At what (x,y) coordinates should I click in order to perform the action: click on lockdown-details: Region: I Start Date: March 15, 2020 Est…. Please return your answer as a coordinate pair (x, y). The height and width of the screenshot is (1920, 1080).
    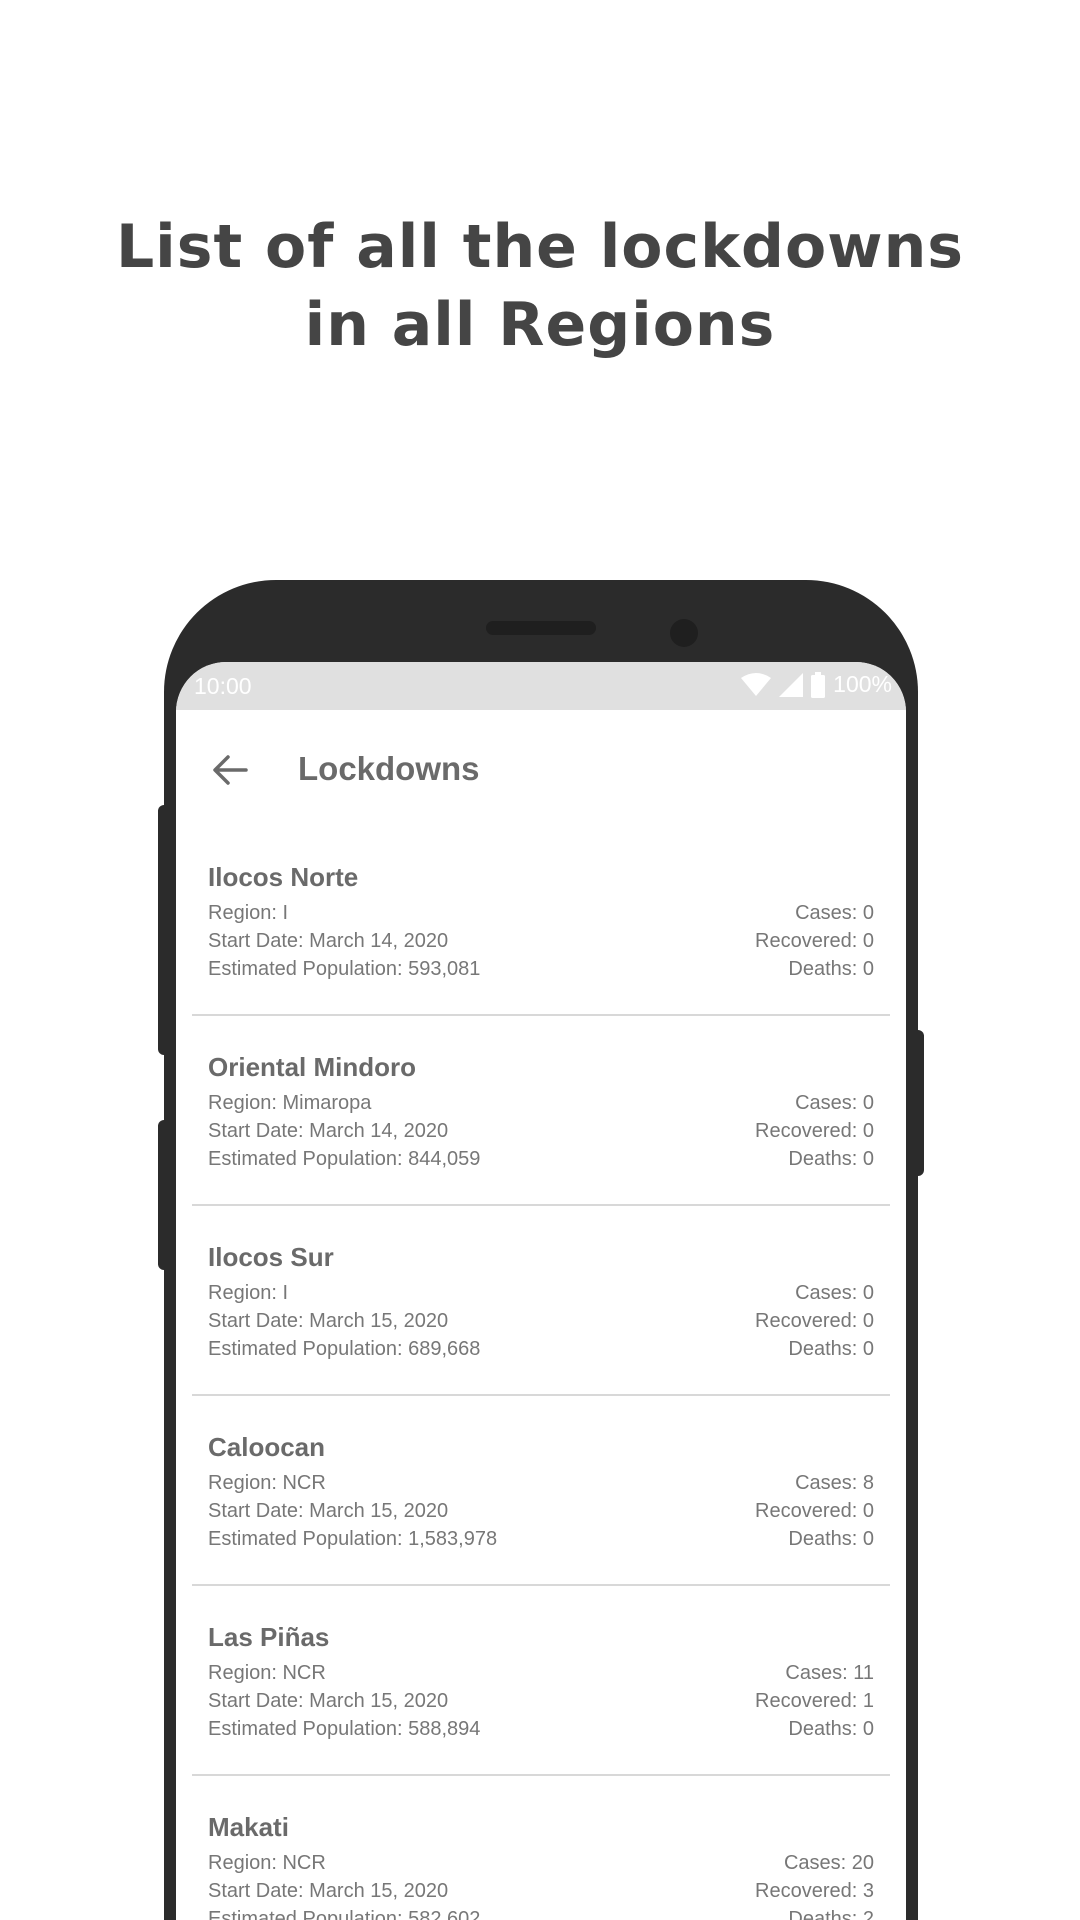
    Looking at the image, I should click on (344, 1321).